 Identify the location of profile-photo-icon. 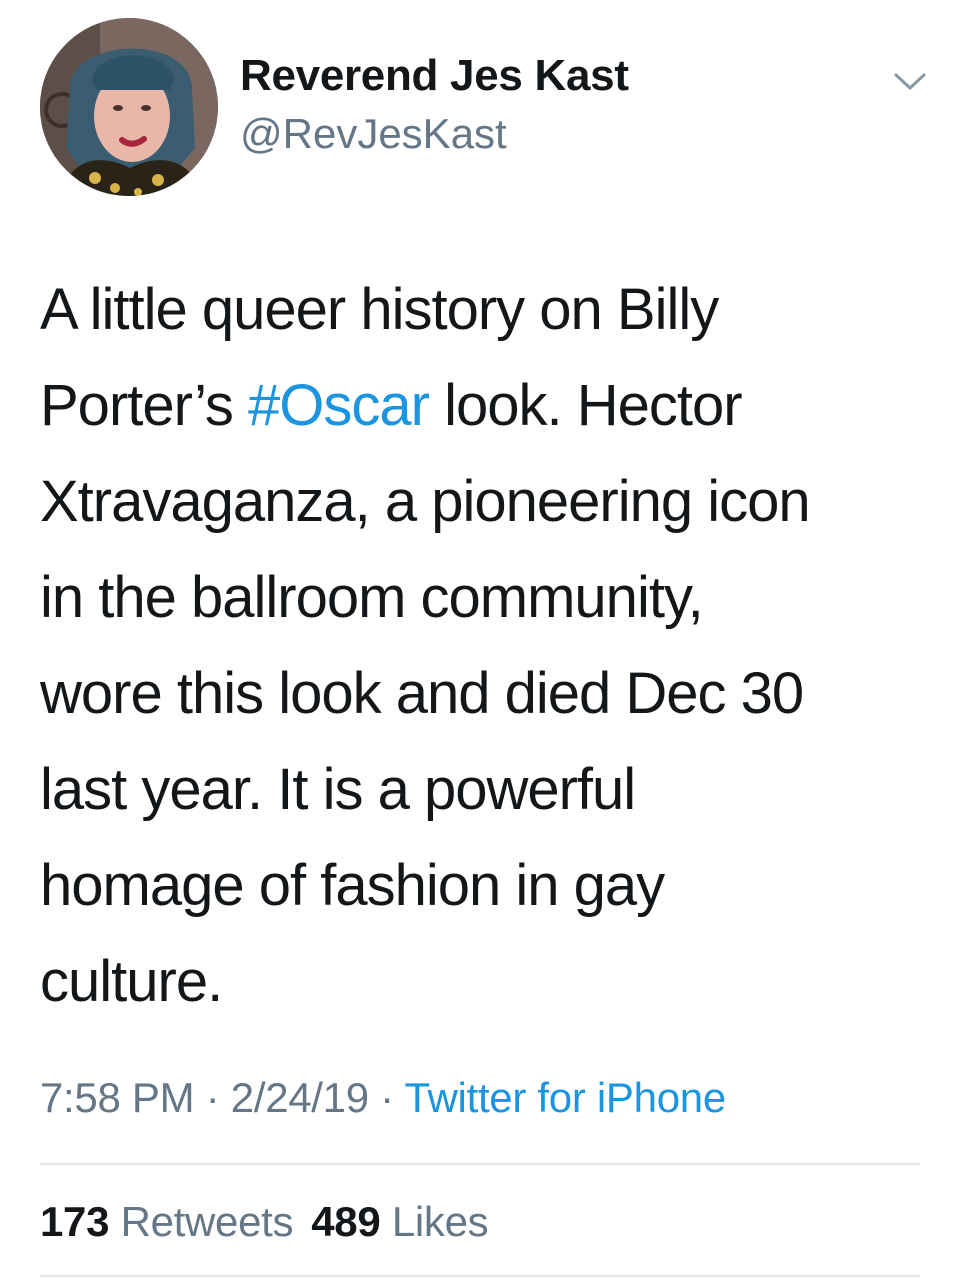
(129, 107).